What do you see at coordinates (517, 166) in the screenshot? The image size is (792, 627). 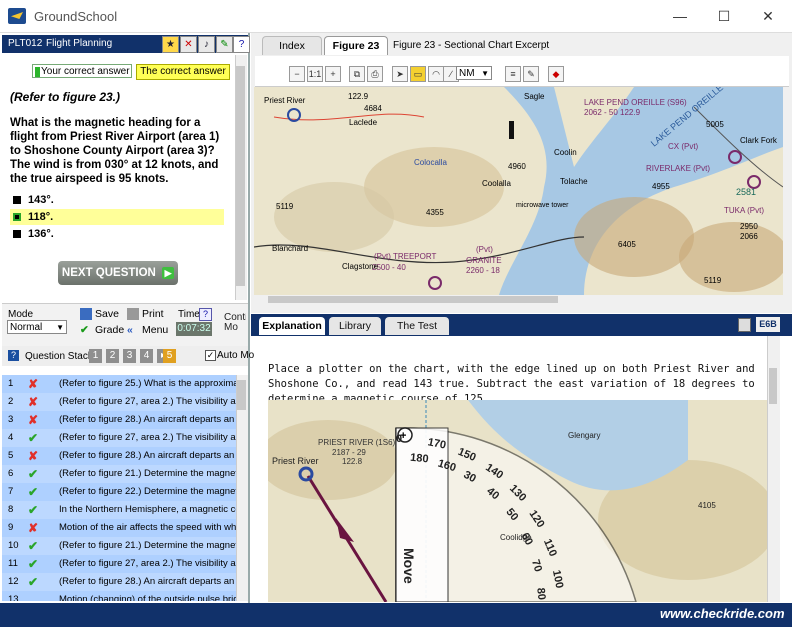 I see `chart-label: 4960` at bounding box center [517, 166].